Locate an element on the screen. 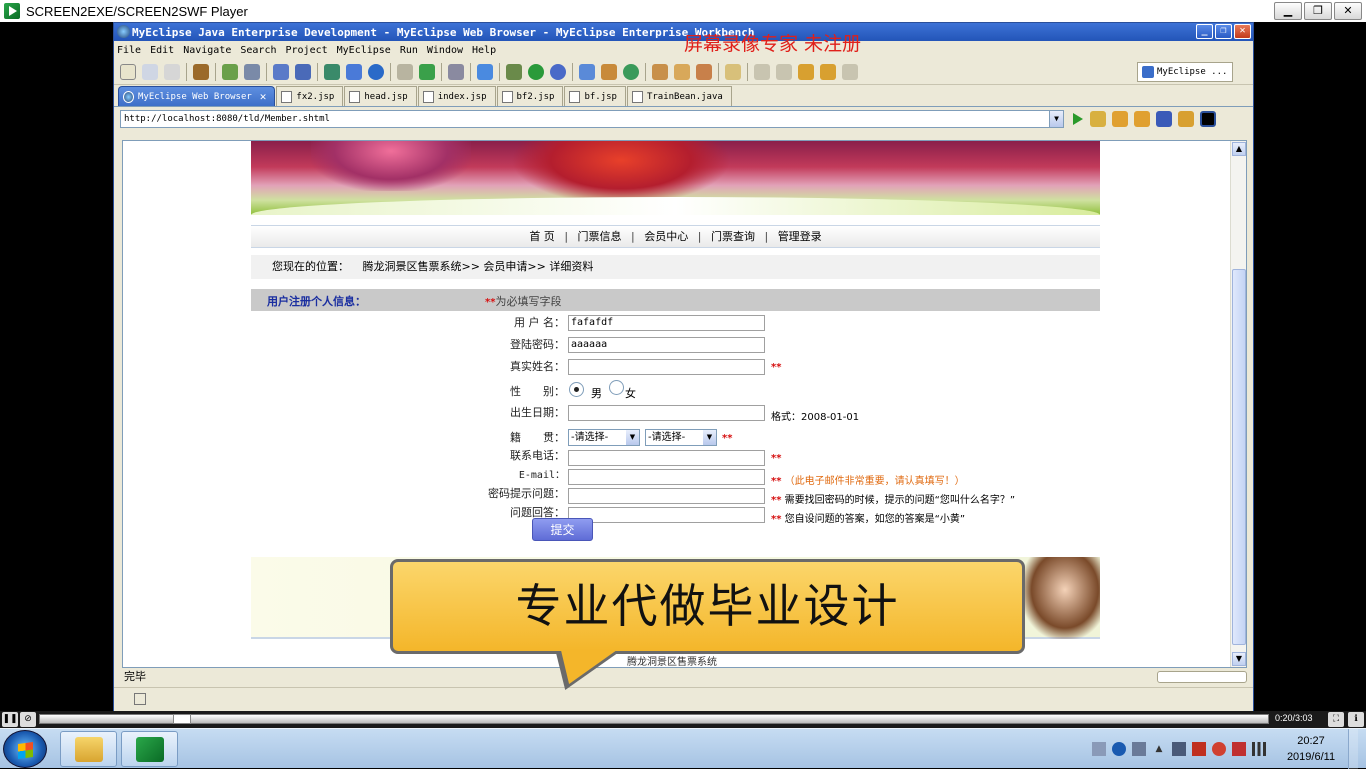 The image size is (1366, 769). email-input is located at coordinates (666, 477).